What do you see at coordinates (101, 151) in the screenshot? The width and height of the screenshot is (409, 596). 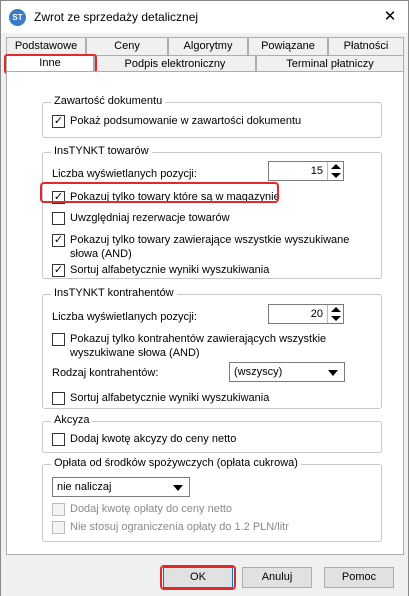 I see `group-title: InsTYNKT towarów` at bounding box center [101, 151].